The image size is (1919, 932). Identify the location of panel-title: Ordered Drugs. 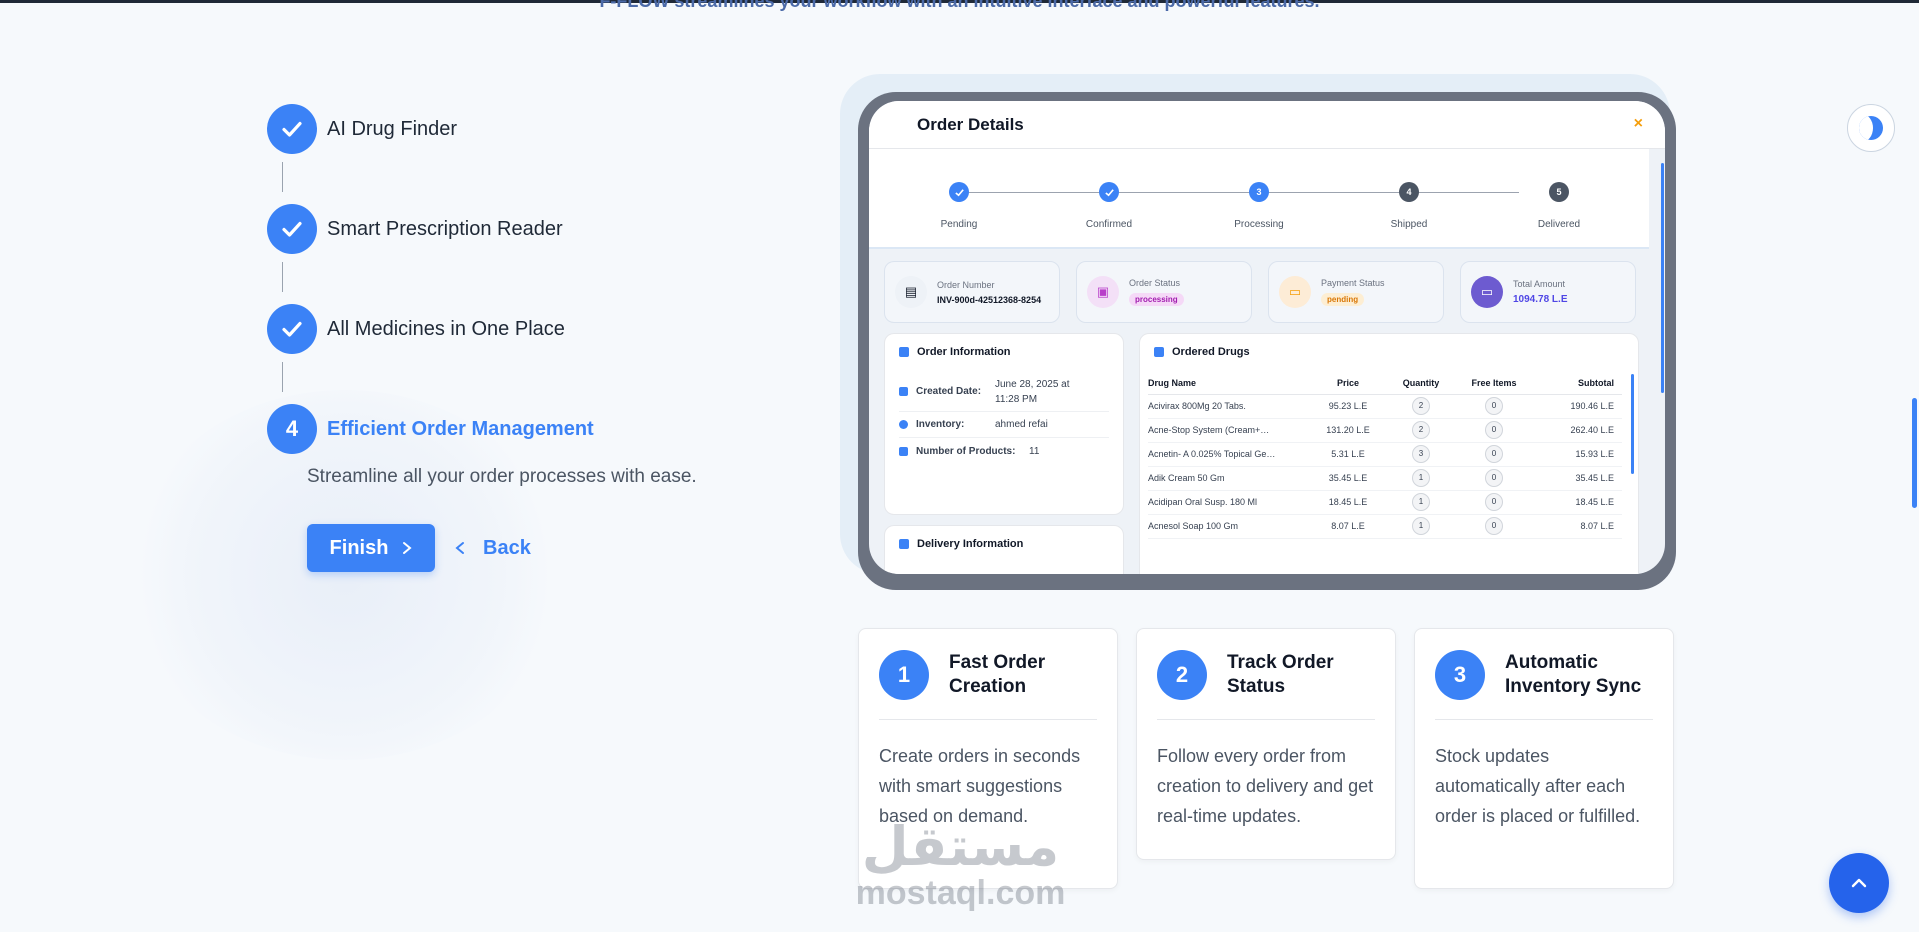
(1202, 352).